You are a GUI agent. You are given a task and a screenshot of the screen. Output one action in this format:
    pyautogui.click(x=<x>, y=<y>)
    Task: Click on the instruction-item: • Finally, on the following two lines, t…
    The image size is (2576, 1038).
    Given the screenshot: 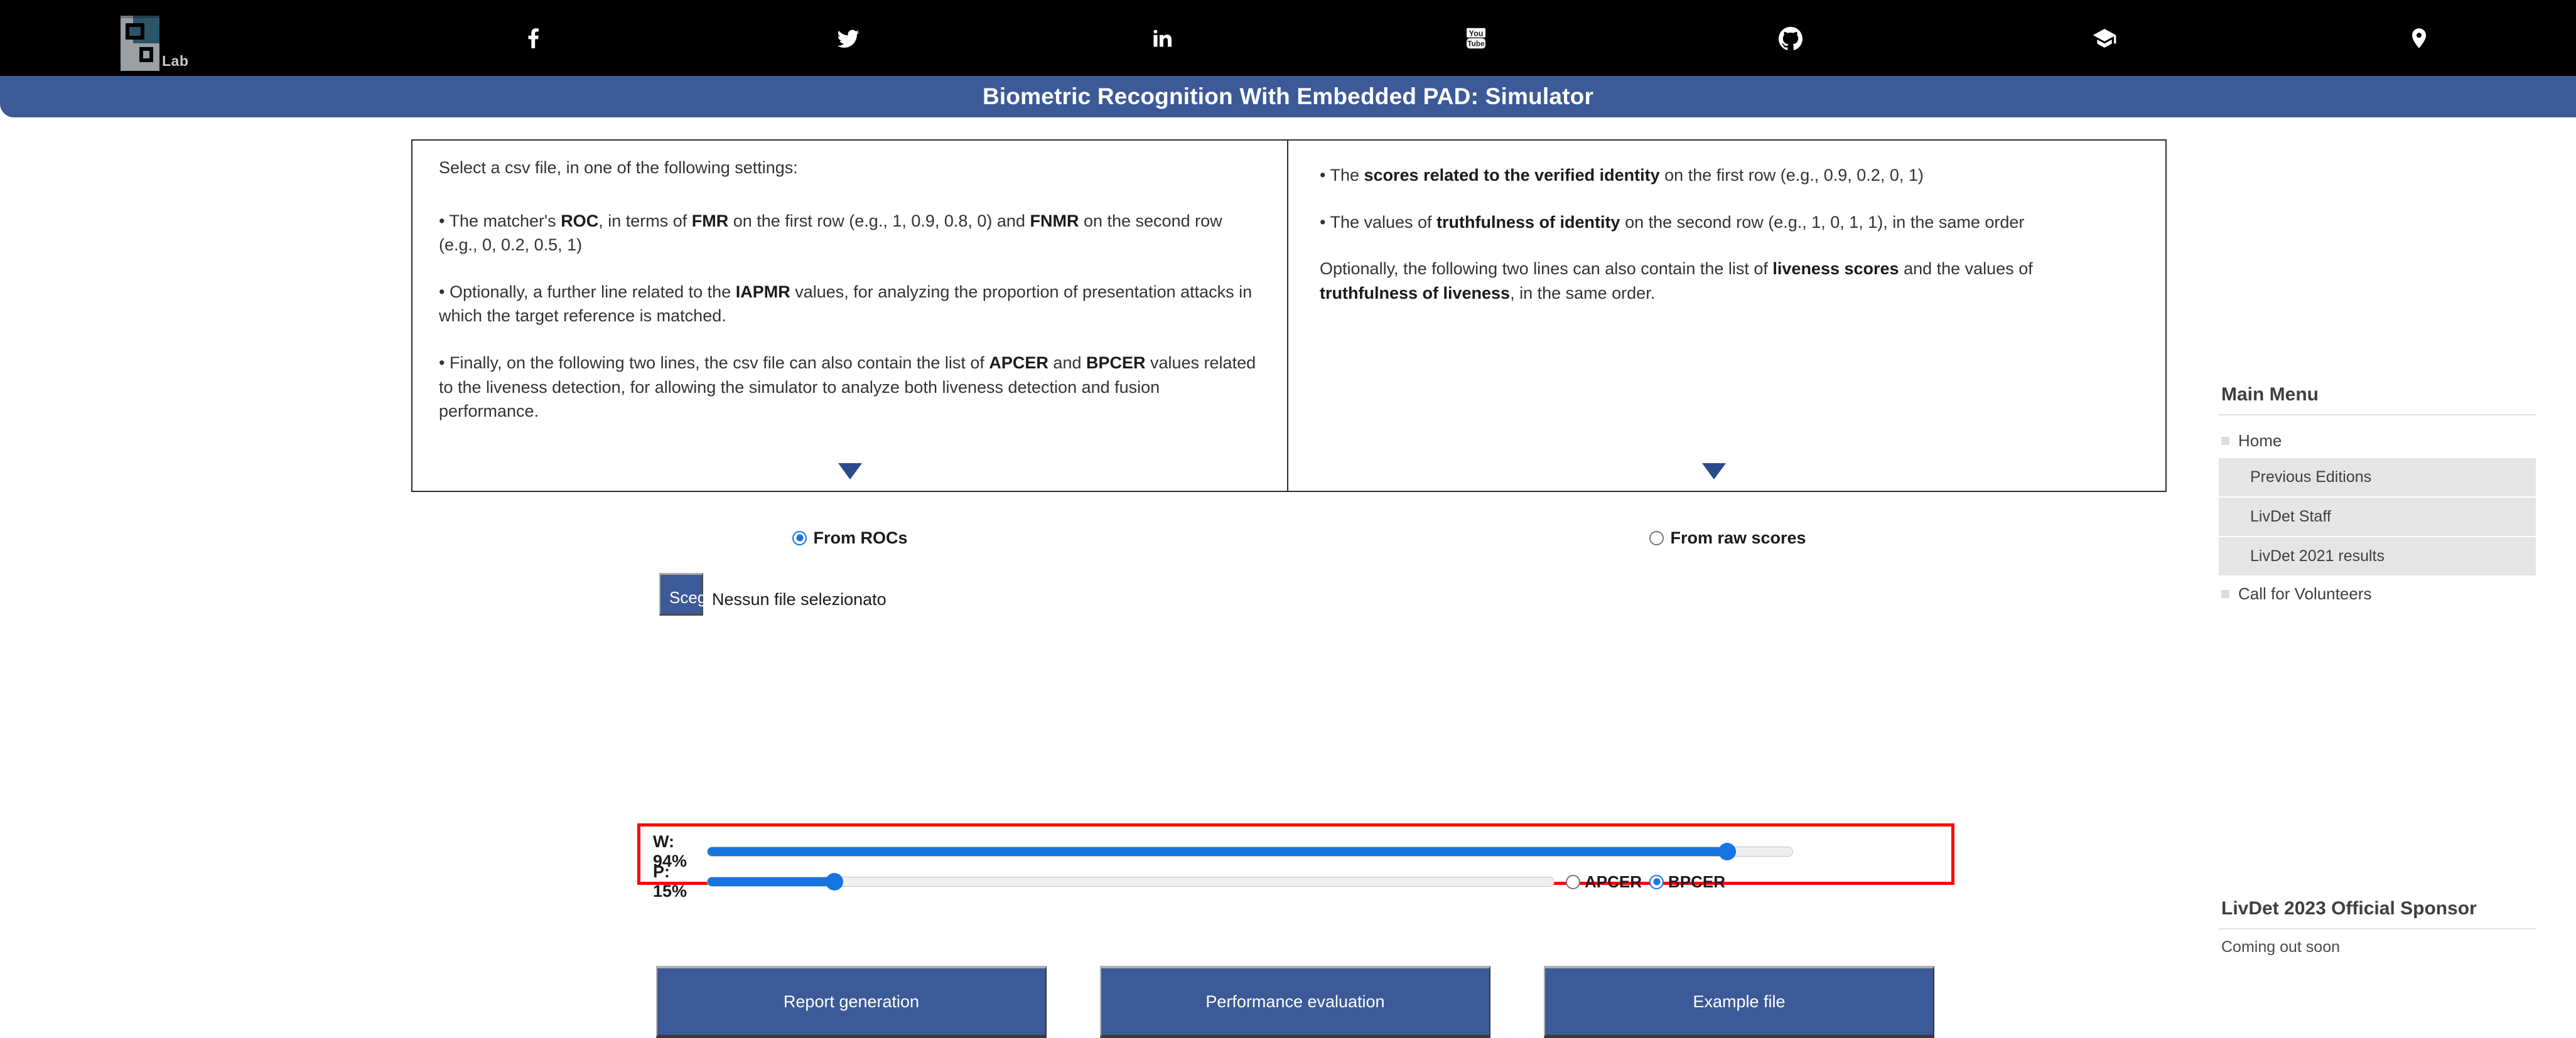 What is the action you would take?
    pyautogui.click(x=848, y=387)
    